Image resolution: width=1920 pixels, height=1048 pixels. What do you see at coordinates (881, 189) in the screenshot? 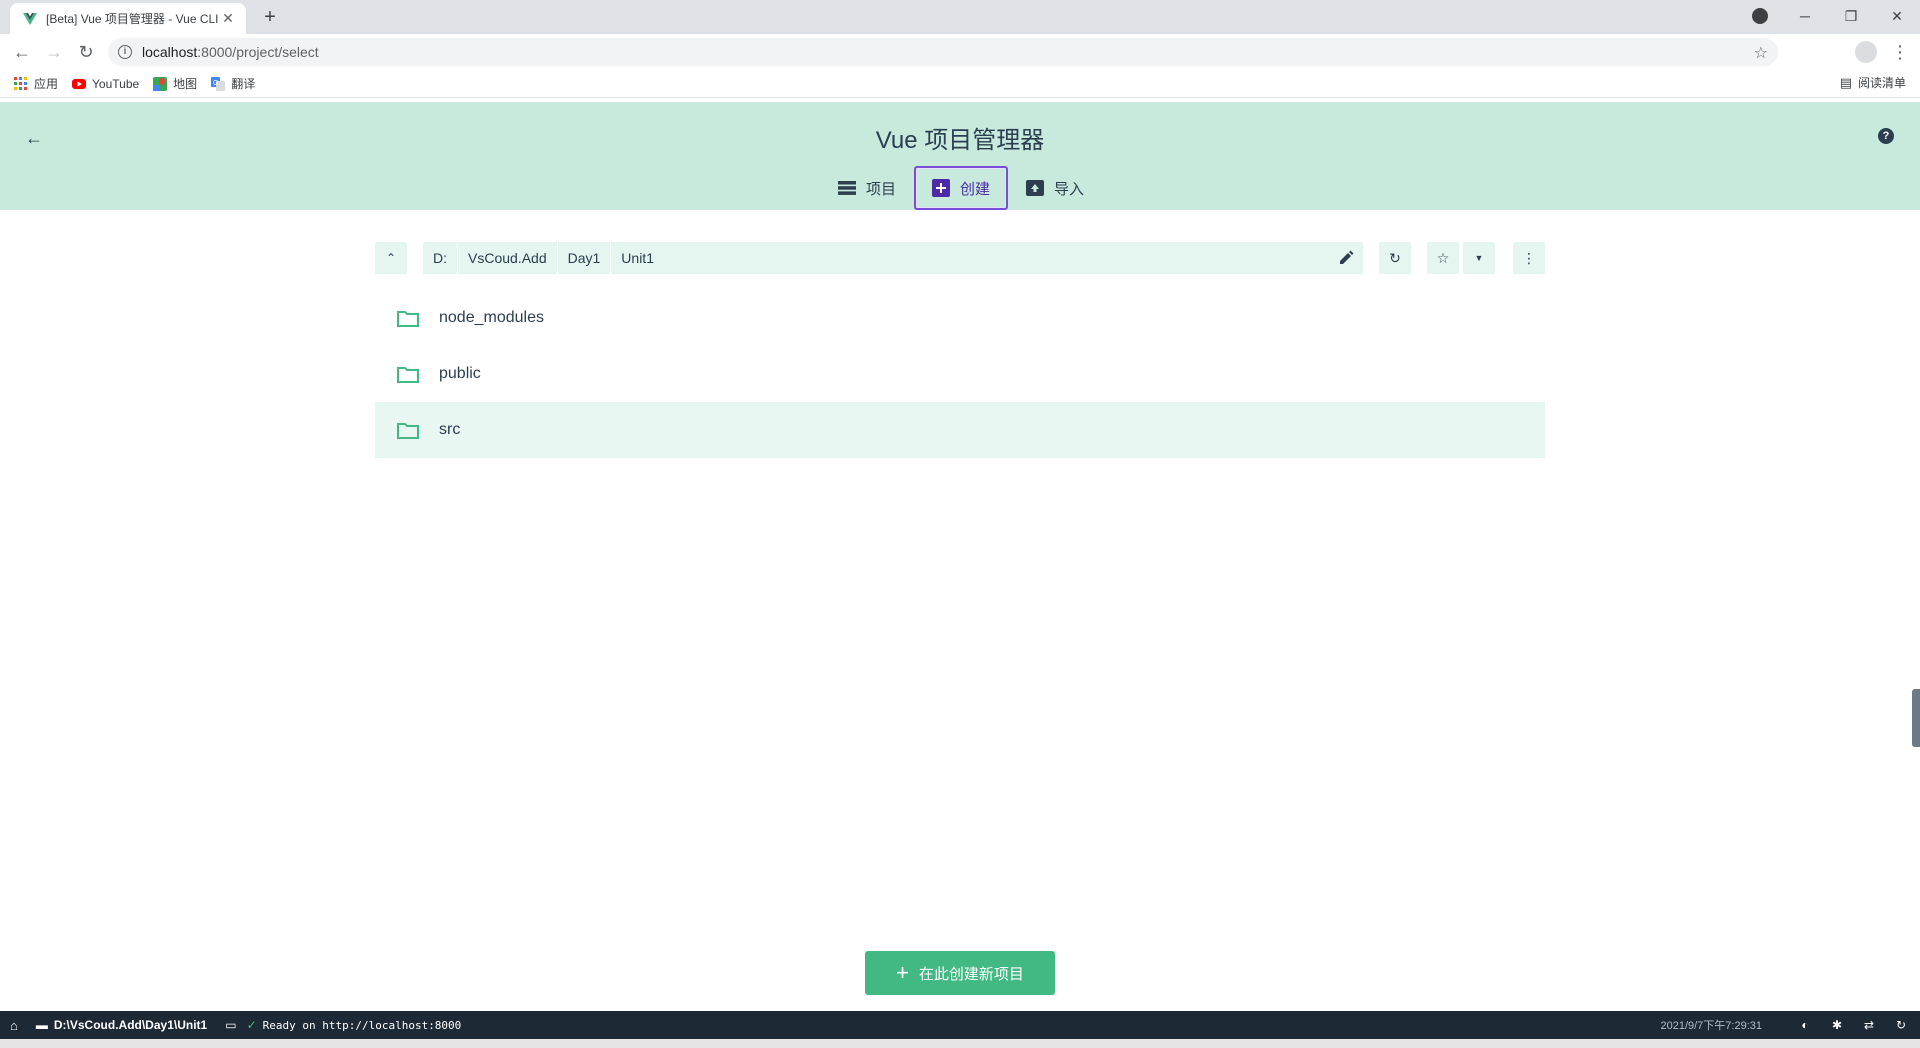
I see `tab-label: 项目` at bounding box center [881, 189].